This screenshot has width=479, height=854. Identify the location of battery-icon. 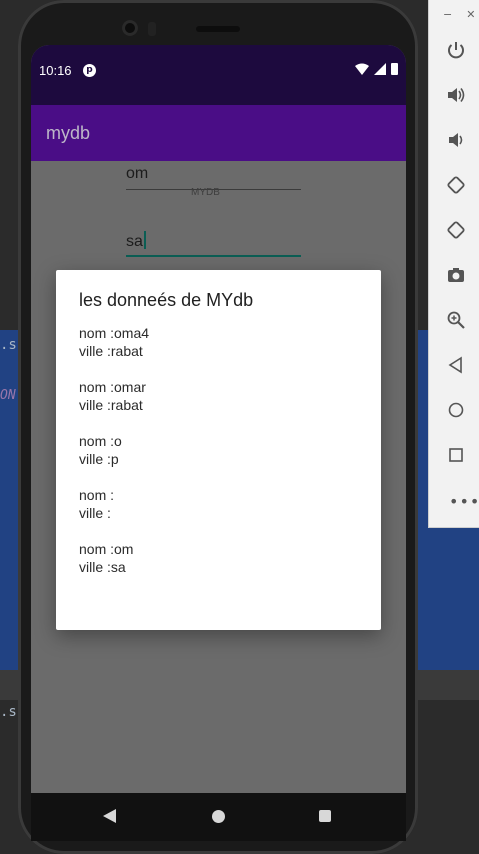
(394, 69).